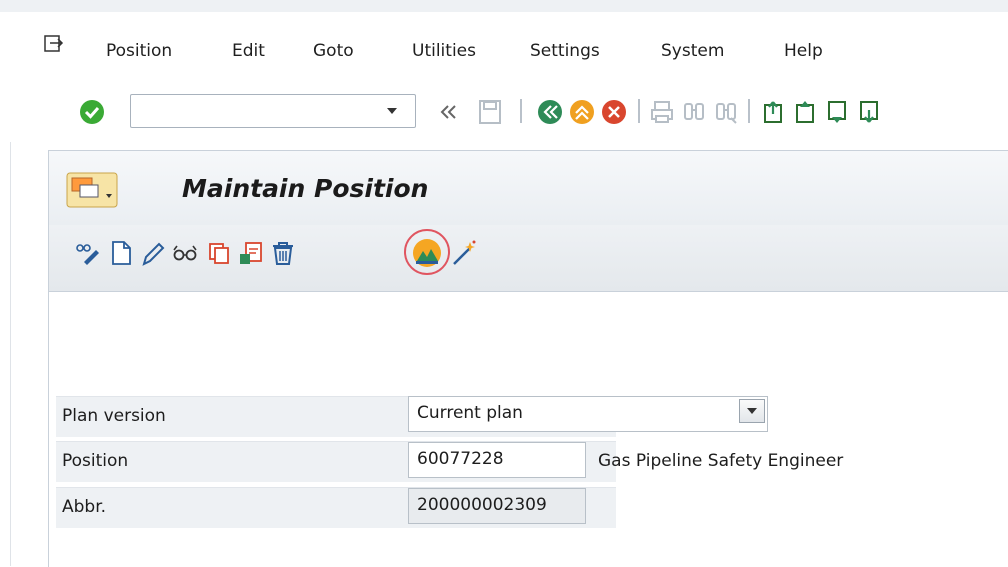 The width and height of the screenshot is (1008, 567). Describe the element at coordinates (692, 51) in the screenshot. I see `menu-system: System` at that location.